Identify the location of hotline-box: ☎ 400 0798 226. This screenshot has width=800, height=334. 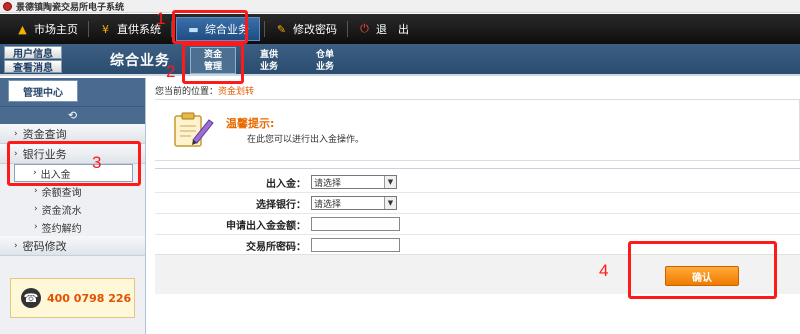
(72, 298).